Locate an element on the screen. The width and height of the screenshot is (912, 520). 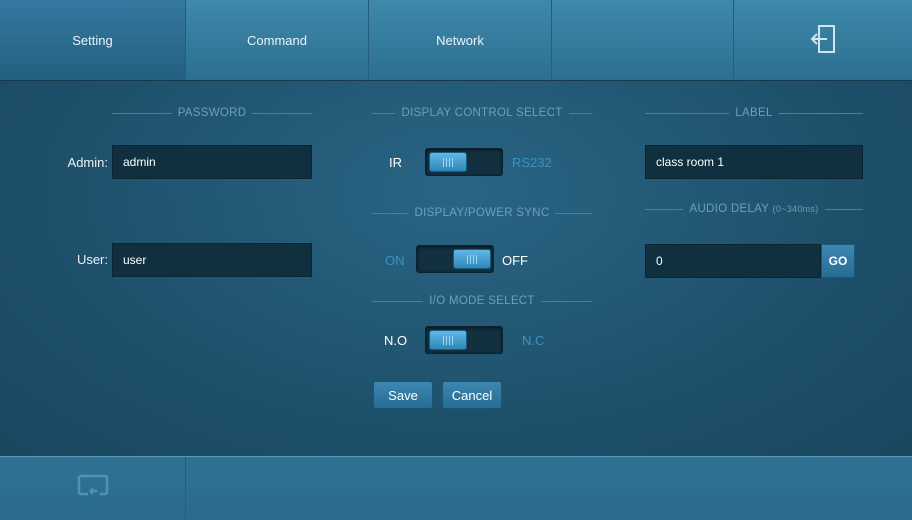
cancel-button: Cancel is located at coordinates (472, 395).